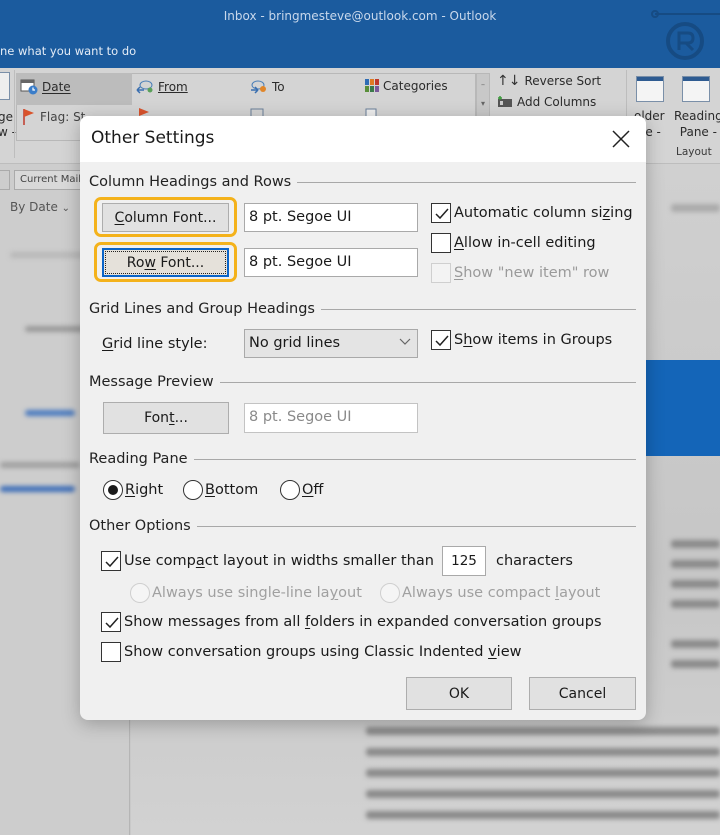  I want to click on compact-layout-radio: Always use compact layout, so click(490, 593).